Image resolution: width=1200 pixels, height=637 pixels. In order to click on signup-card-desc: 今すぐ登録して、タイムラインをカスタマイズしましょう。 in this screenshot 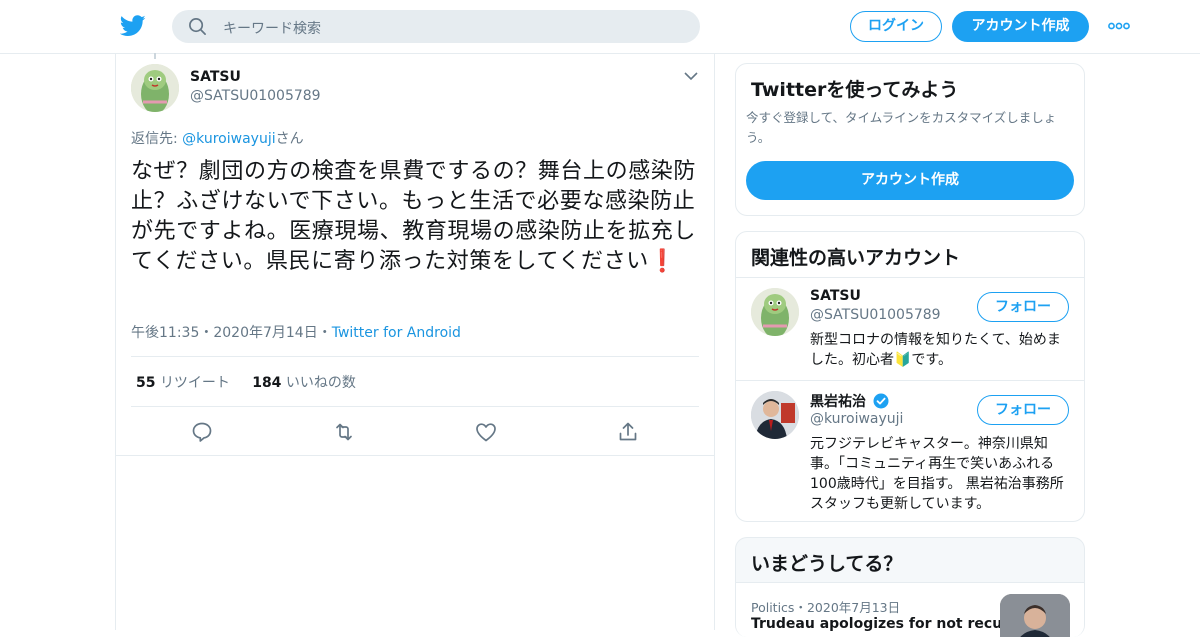, I will do `click(901, 127)`.